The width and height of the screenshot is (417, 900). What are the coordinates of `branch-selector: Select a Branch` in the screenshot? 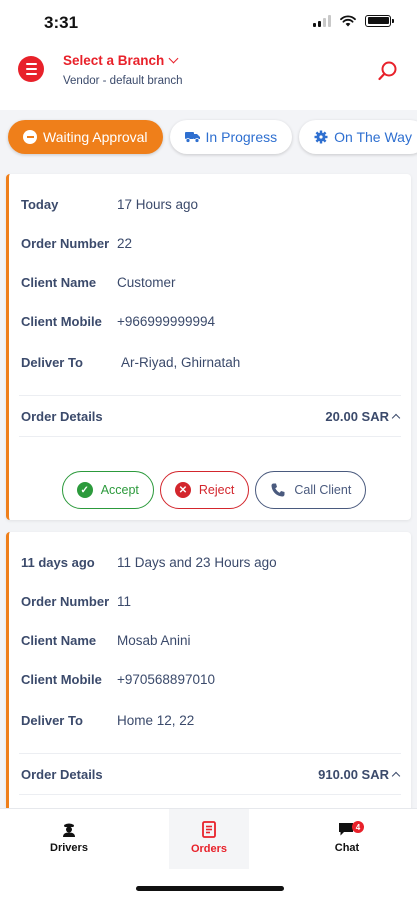 It's located at (121, 60).